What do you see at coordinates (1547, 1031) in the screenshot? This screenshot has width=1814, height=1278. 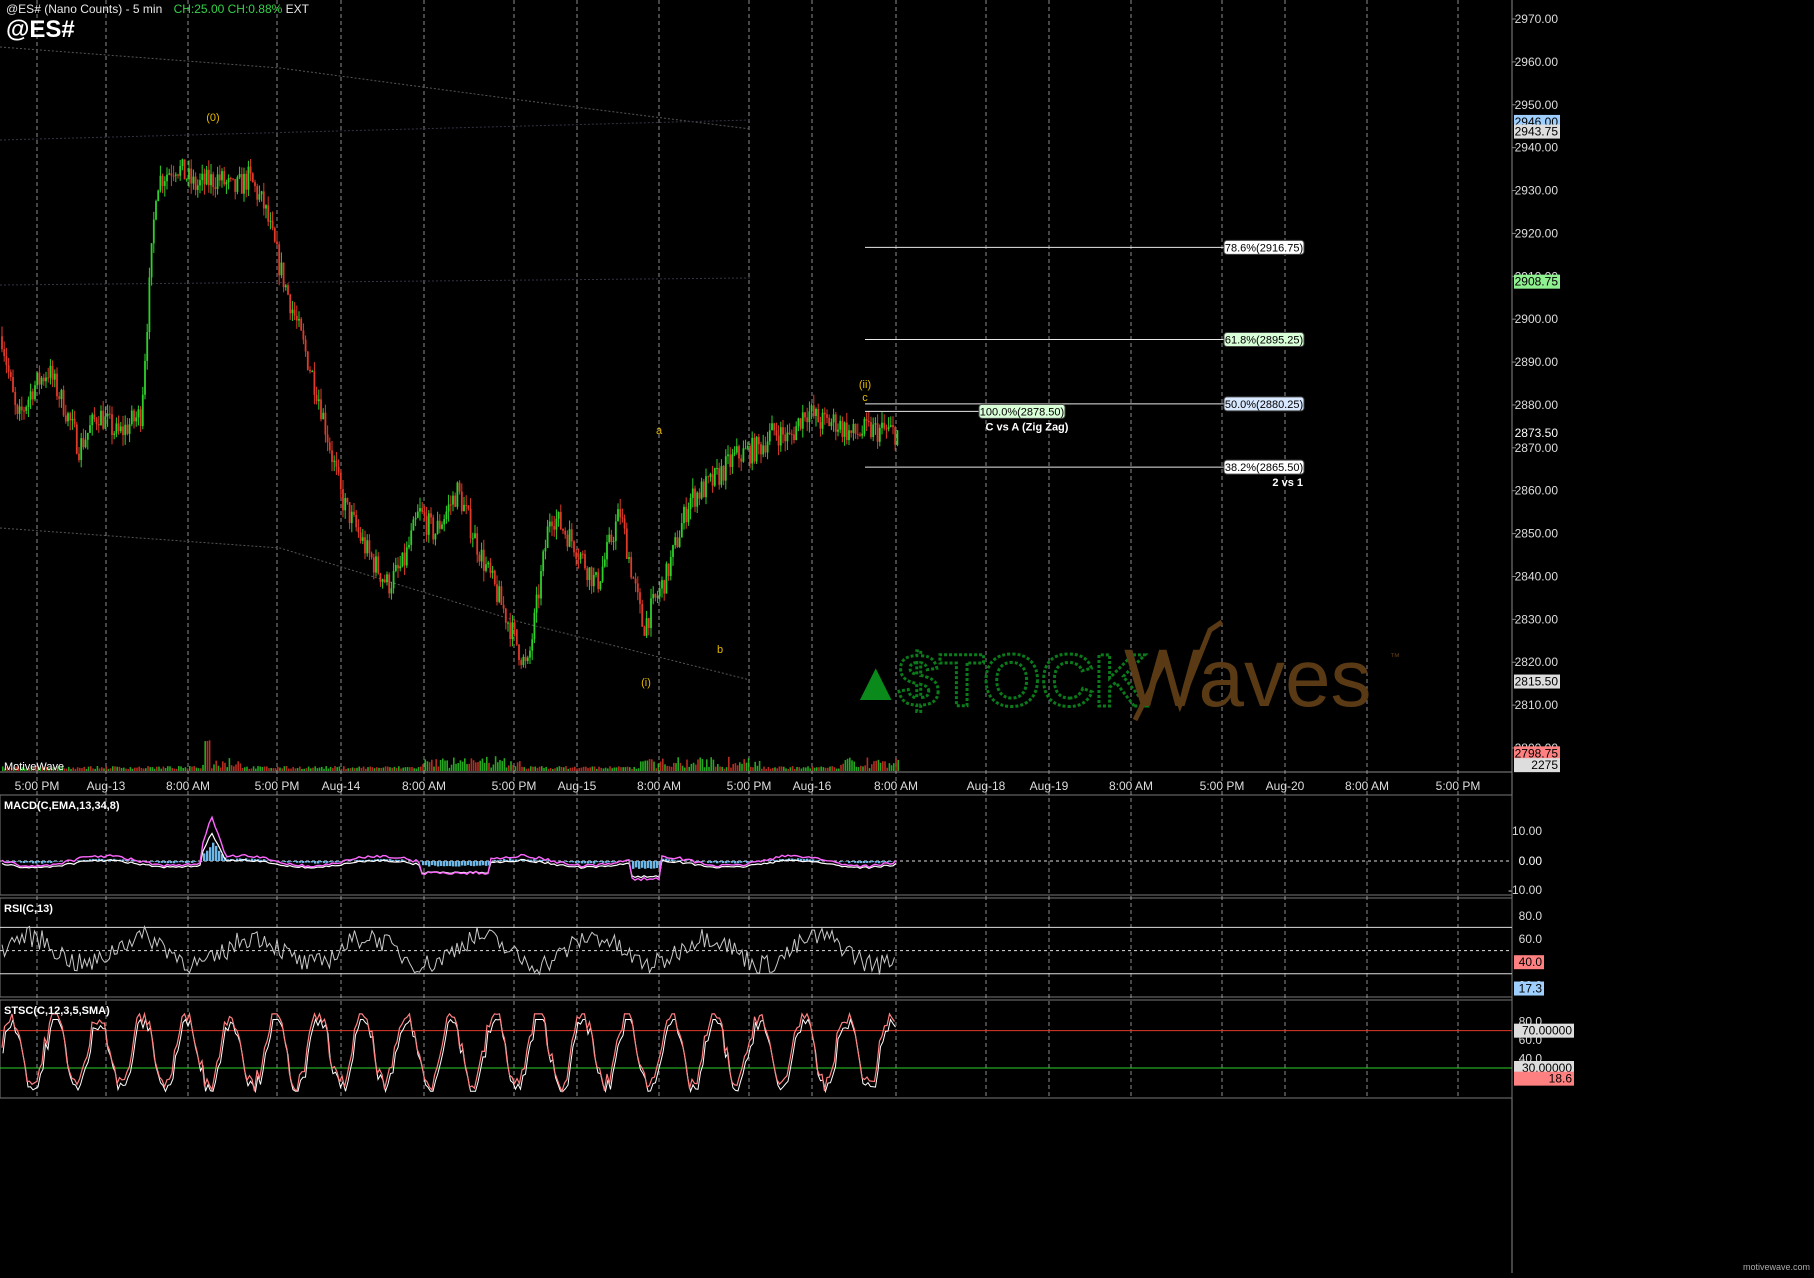 I see `stoch-value-label: 70.00000` at bounding box center [1547, 1031].